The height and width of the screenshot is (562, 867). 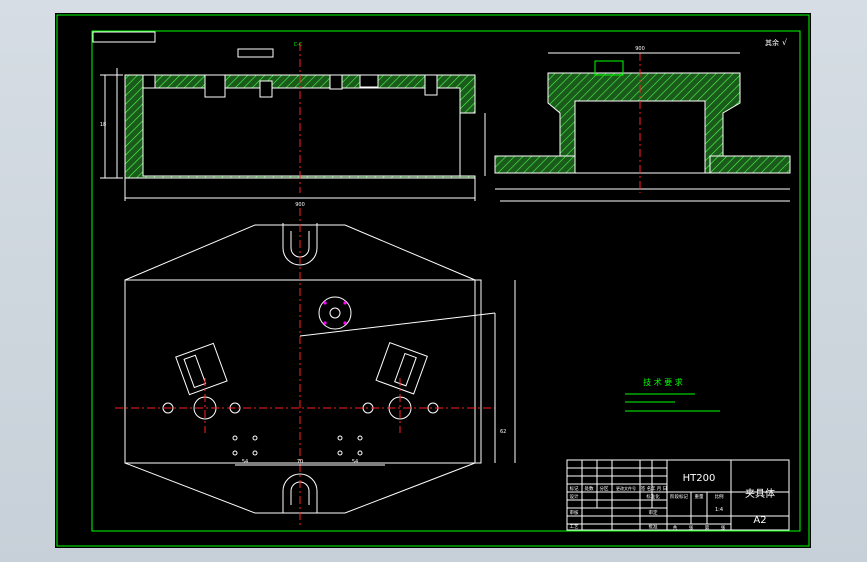 I want to click on tb-side-label-2: 审核, so click(x=574, y=512).